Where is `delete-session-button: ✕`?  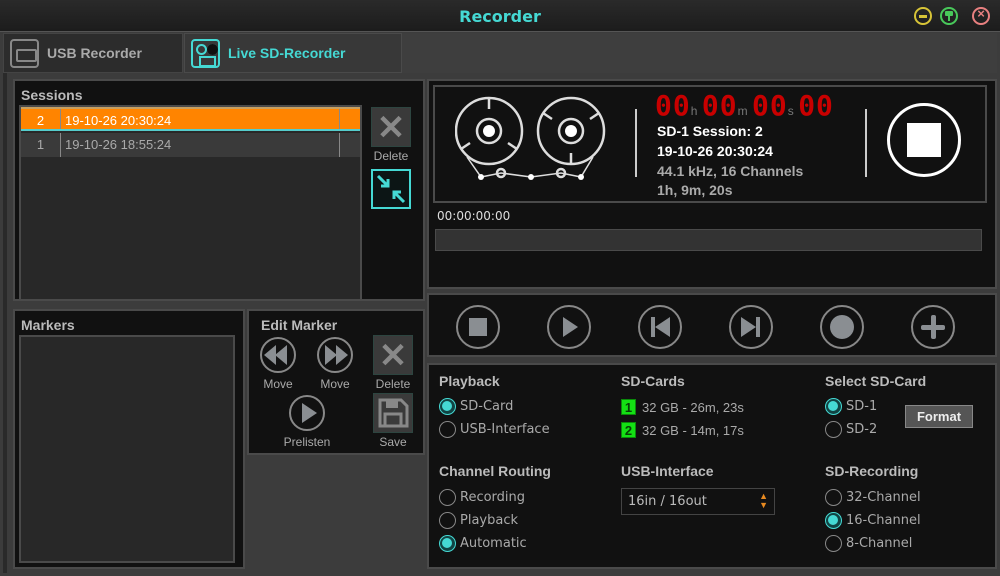
delete-session-button: ✕ is located at coordinates (391, 127).